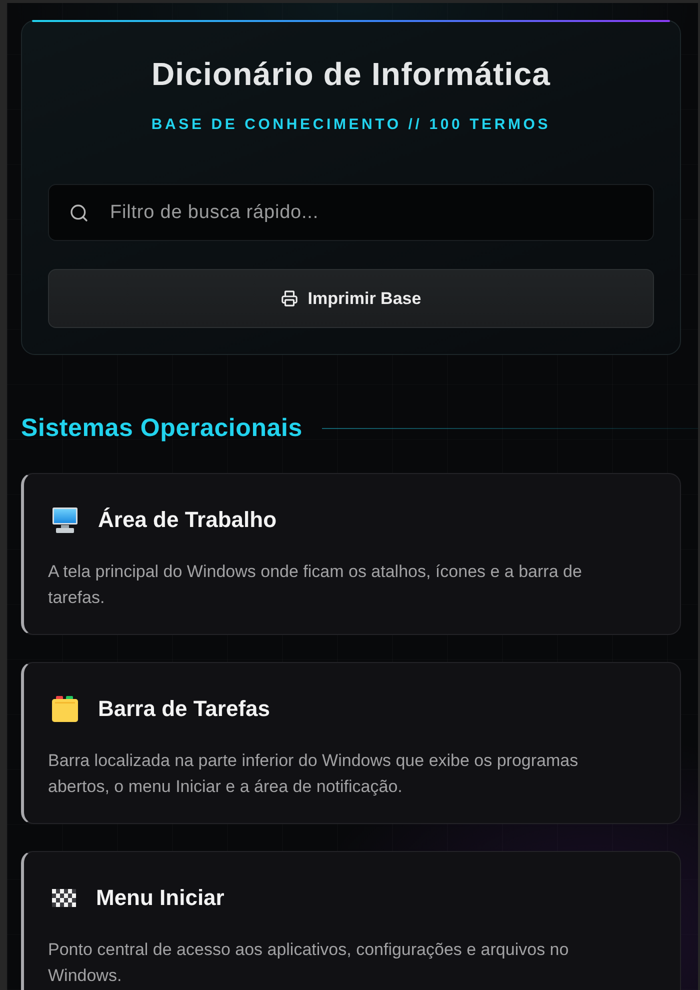 The image size is (700, 990). What do you see at coordinates (161, 428) in the screenshot?
I see `section-heading: Sistemas Operacionais` at bounding box center [161, 428].